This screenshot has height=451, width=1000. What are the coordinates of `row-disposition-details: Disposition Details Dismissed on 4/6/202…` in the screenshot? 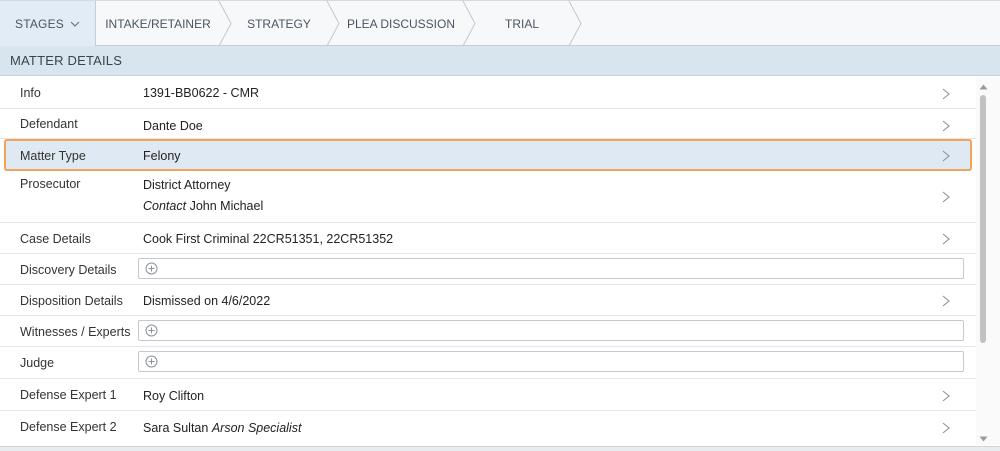 It's located at (488, 300).